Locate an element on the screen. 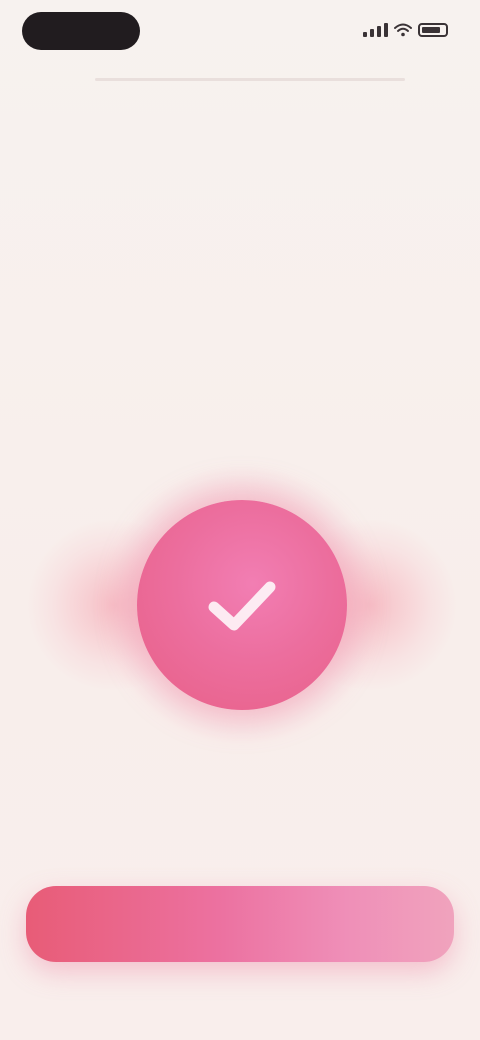 The width and height of the screenshot is (480, 1040). continue-button is located at coordinates (240, 924).